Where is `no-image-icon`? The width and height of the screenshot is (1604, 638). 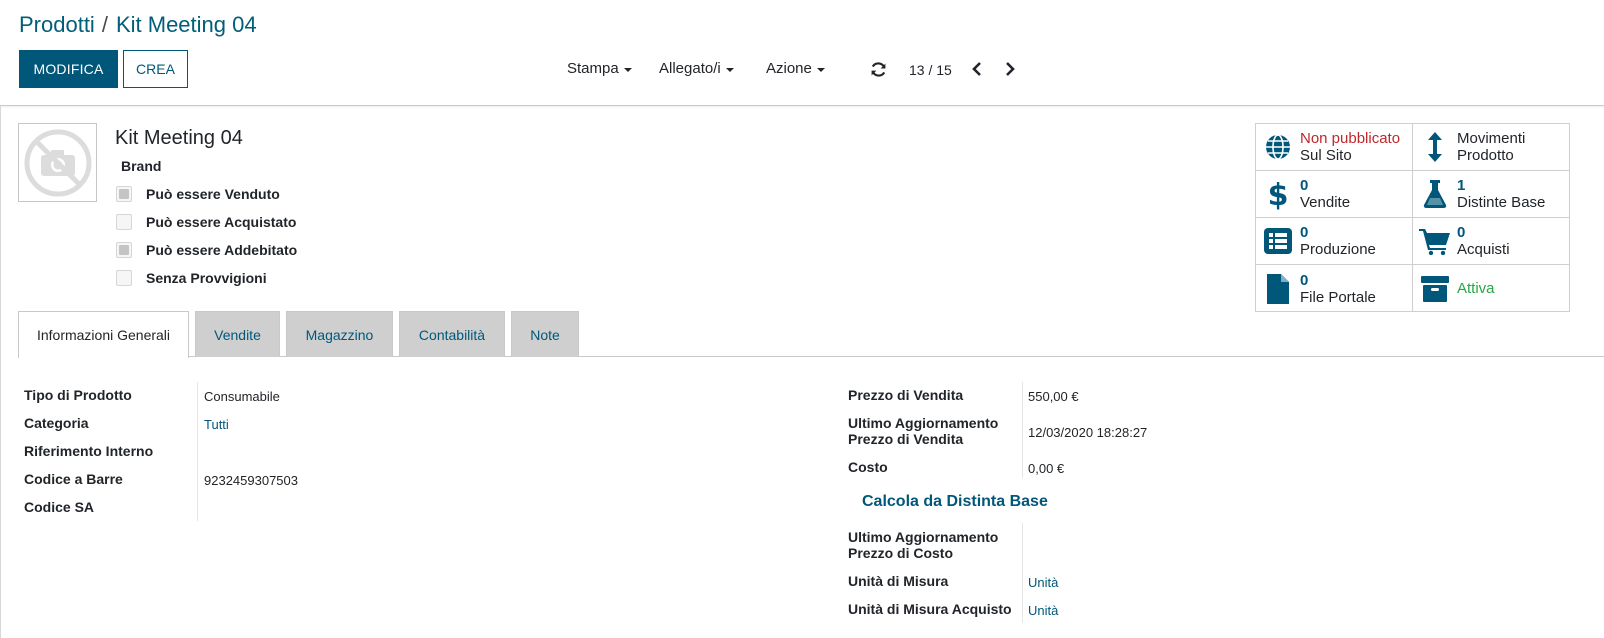 no-image-icon is located at coordinates (57, 162).